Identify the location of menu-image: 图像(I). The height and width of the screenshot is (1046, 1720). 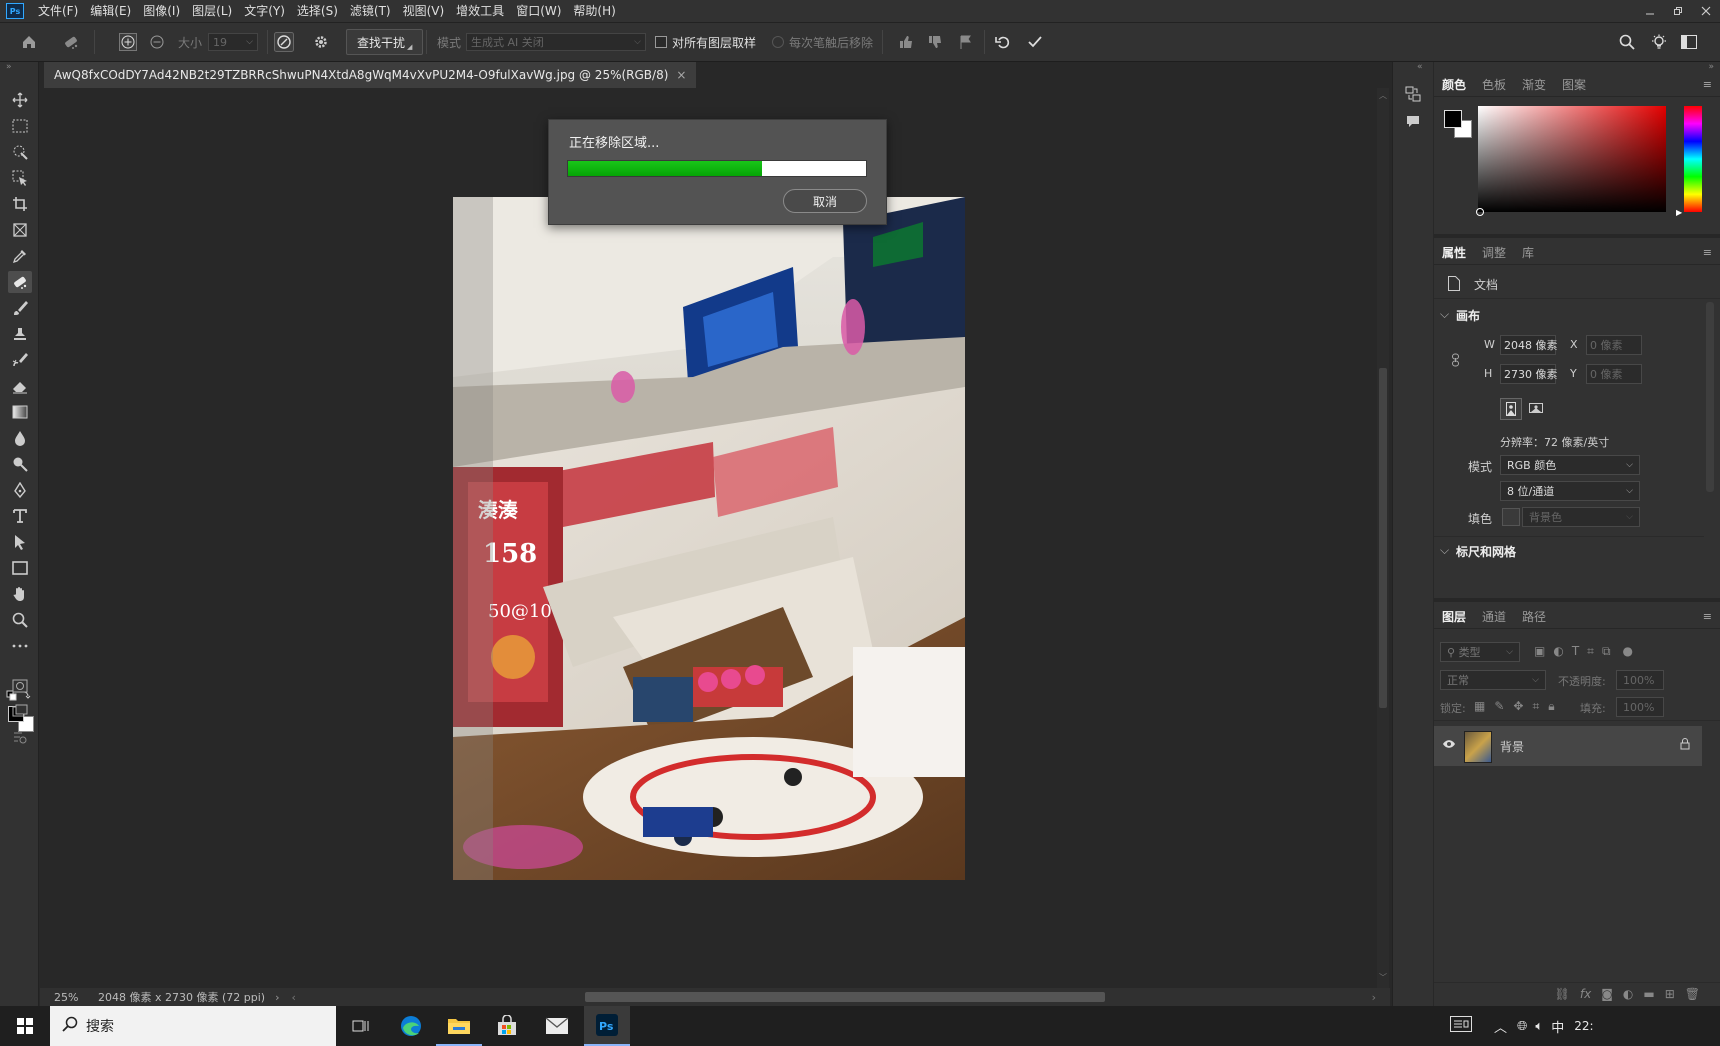
(161, 11).